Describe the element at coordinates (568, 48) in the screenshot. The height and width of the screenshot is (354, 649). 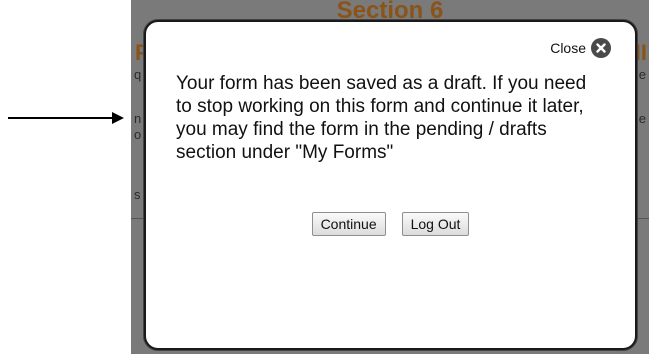
I see `close-label: Close` at that location.